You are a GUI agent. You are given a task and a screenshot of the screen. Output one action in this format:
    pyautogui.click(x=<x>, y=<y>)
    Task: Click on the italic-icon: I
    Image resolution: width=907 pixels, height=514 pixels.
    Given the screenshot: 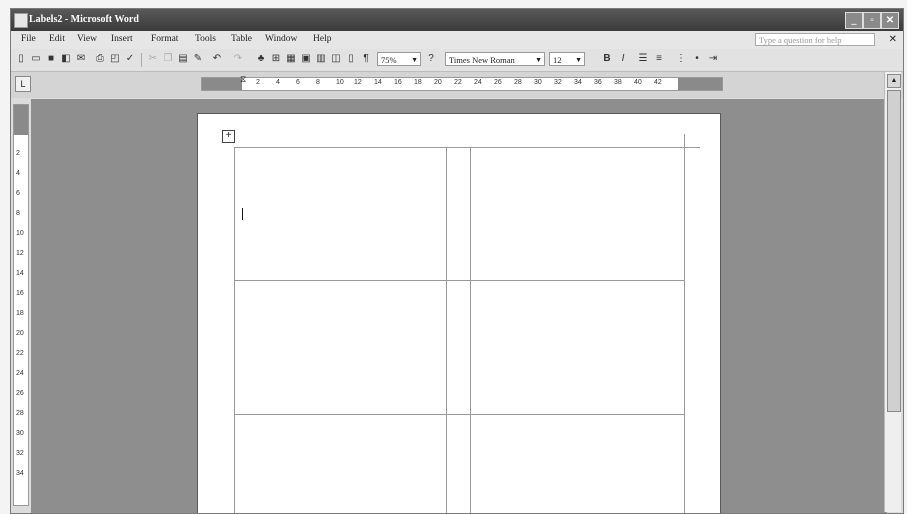 What is the action you would take?
    pyautogui.click(x=623, y=59)
    